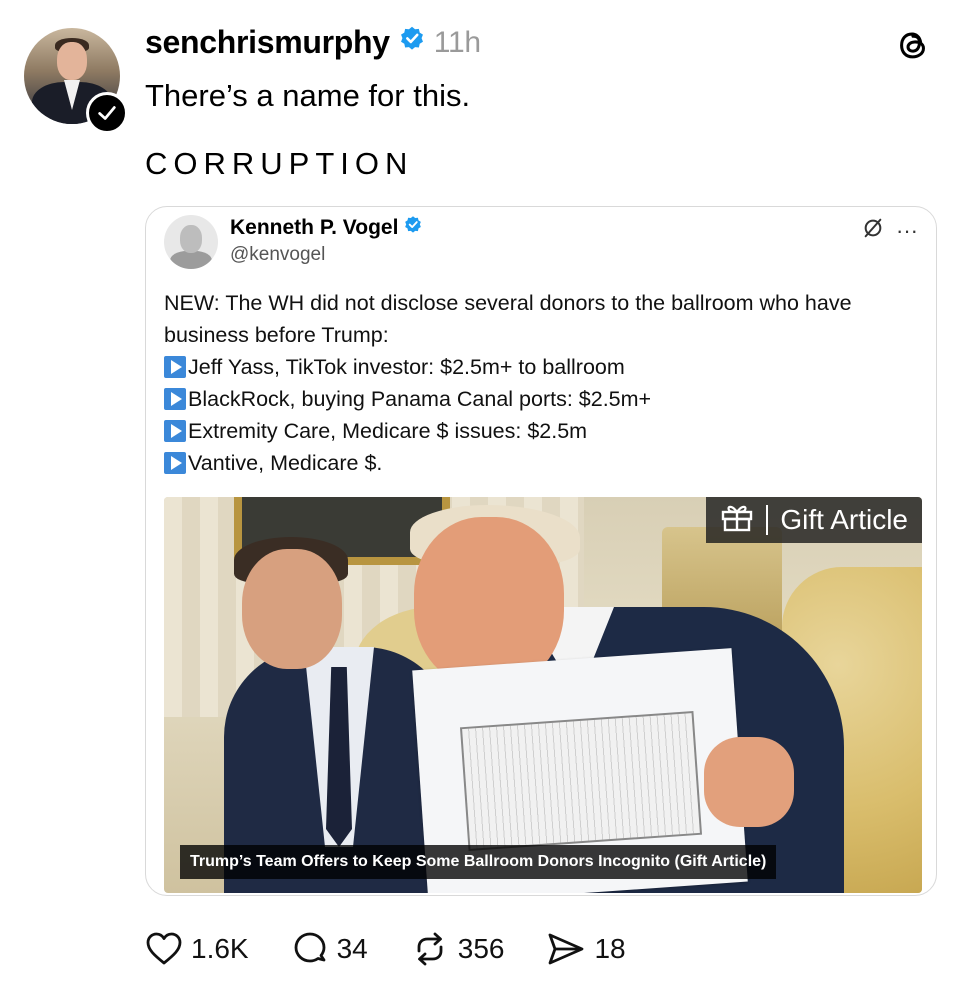 This screenshot has height=1000, width=966. I want to click on username: senchrismurphy, so click(267, 42).